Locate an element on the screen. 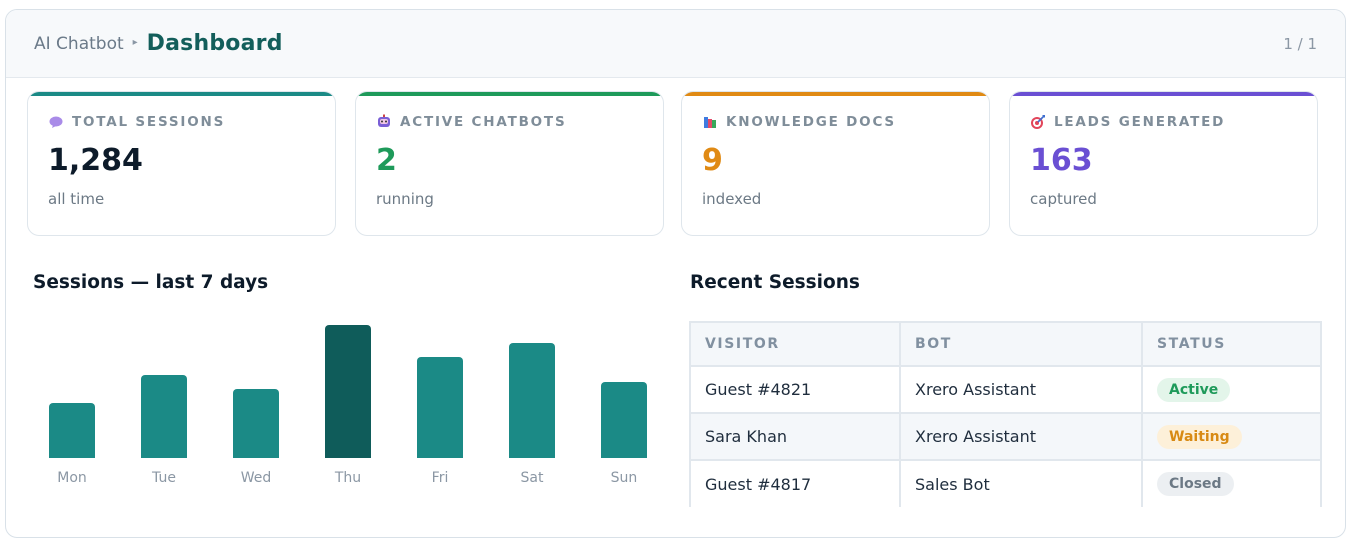 Image resolution: width=1351 pixels, height=545 pixels. stat-label: TOTAL SESSIONS is located at coordinates (149, 122).